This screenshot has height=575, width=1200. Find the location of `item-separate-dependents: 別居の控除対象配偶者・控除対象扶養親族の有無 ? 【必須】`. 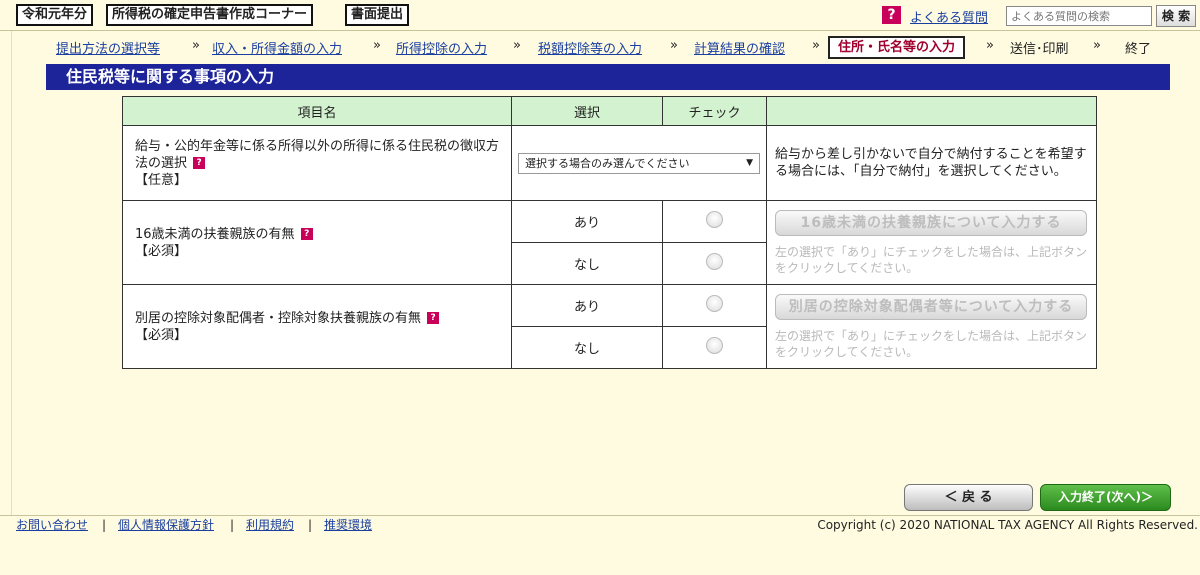

item-separate-dependents: 別居の控除対象配偶者・控除対象扶養親族の有無 ? 【必須】 is located at coordinates (317, 326).